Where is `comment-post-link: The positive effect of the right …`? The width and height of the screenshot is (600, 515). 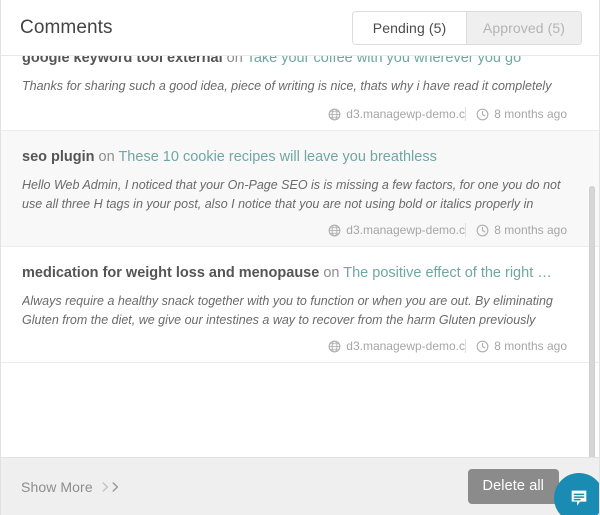
comment-post-link: The positive effect of the right … is located at coordinates (447, 273).